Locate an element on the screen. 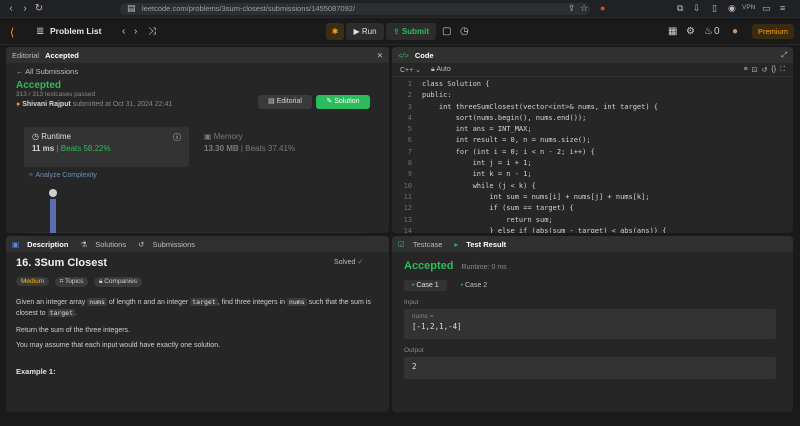  editorial-button: ▤ Editorial is located at coordinates (285, 102).